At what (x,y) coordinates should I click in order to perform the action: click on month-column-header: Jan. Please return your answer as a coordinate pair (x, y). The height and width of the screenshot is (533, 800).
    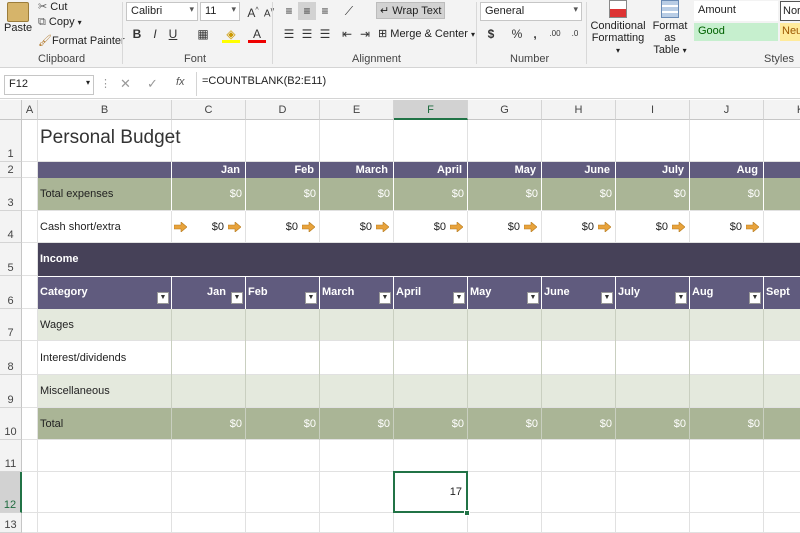
    Looking at the image, I should click on (199, 292).